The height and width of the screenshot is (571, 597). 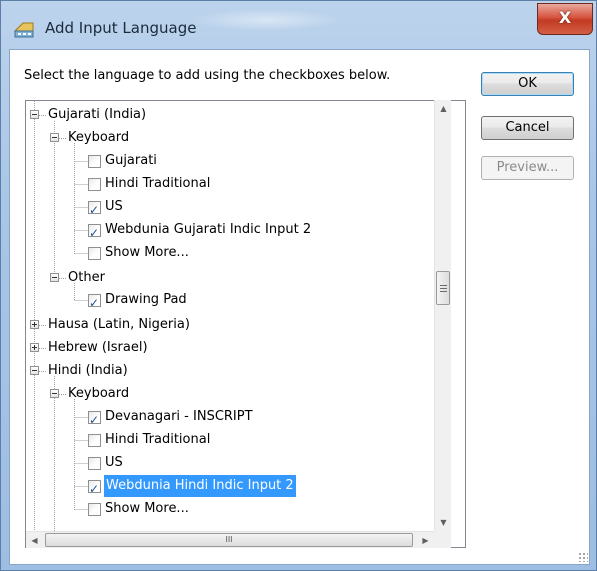 I want to click on scroll-right-arrow-icon: ▶, so click(x=425, y=540).